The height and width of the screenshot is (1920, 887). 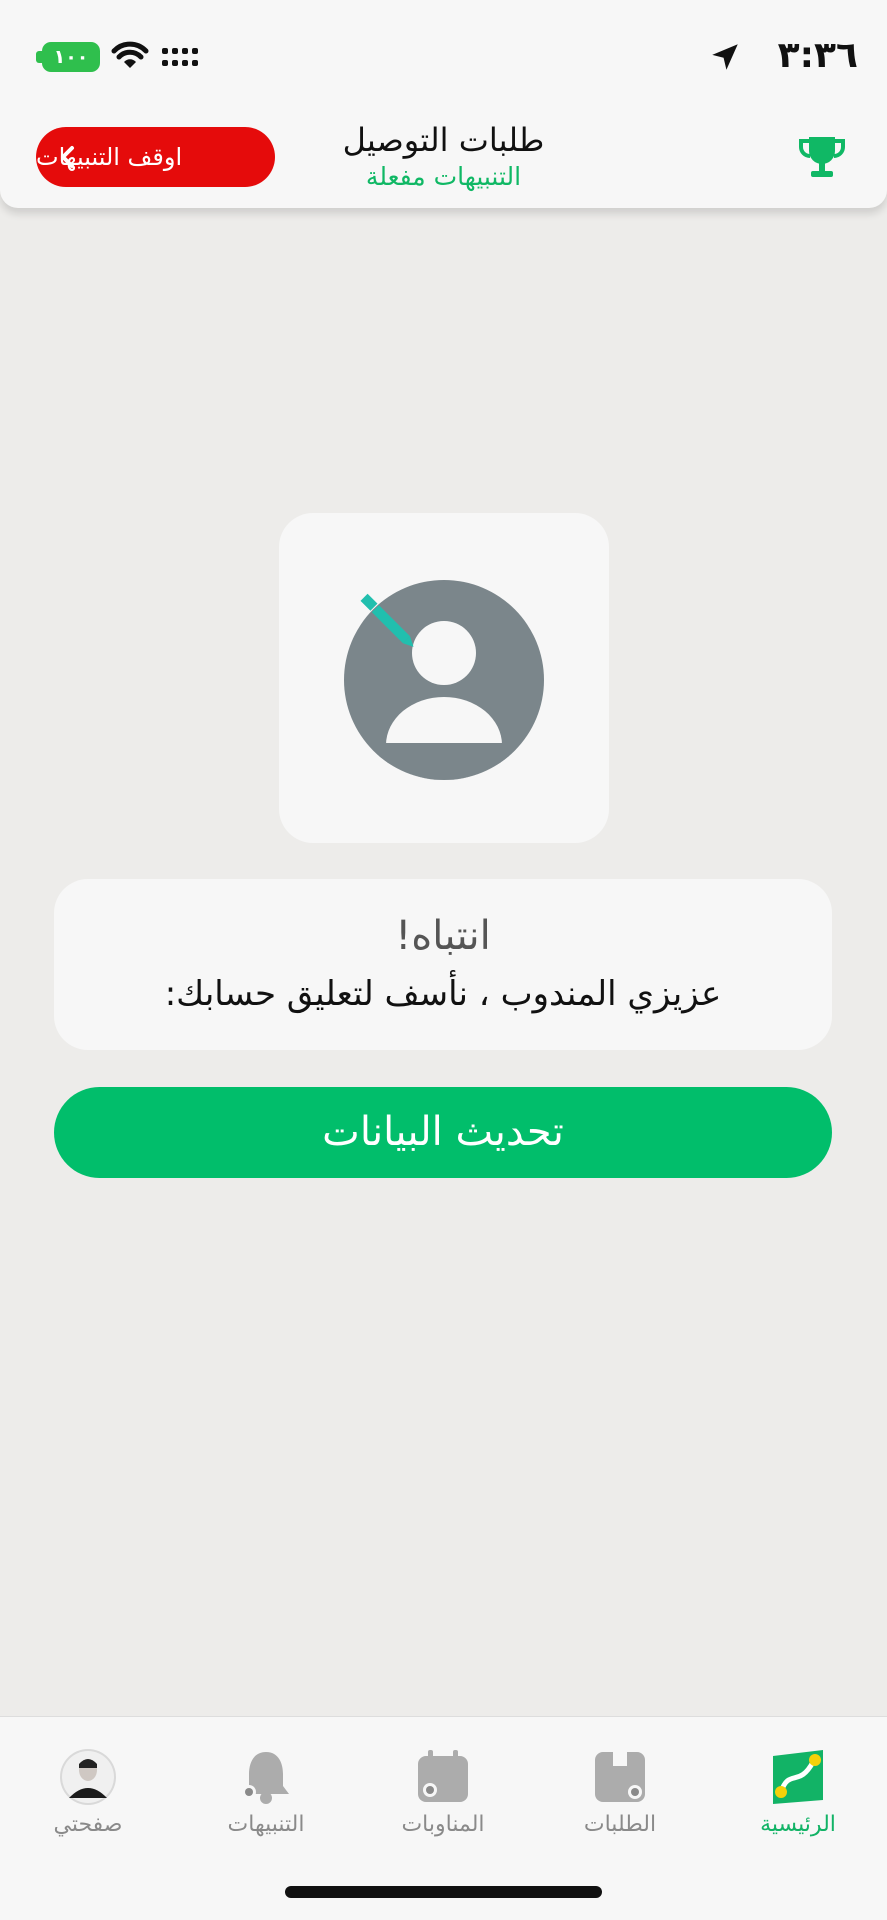 What do you see at coordinates (443, 1824) in the screenshot?
I see `tab-shifts-label: المناوبات` at bounding box center [443, 1824].